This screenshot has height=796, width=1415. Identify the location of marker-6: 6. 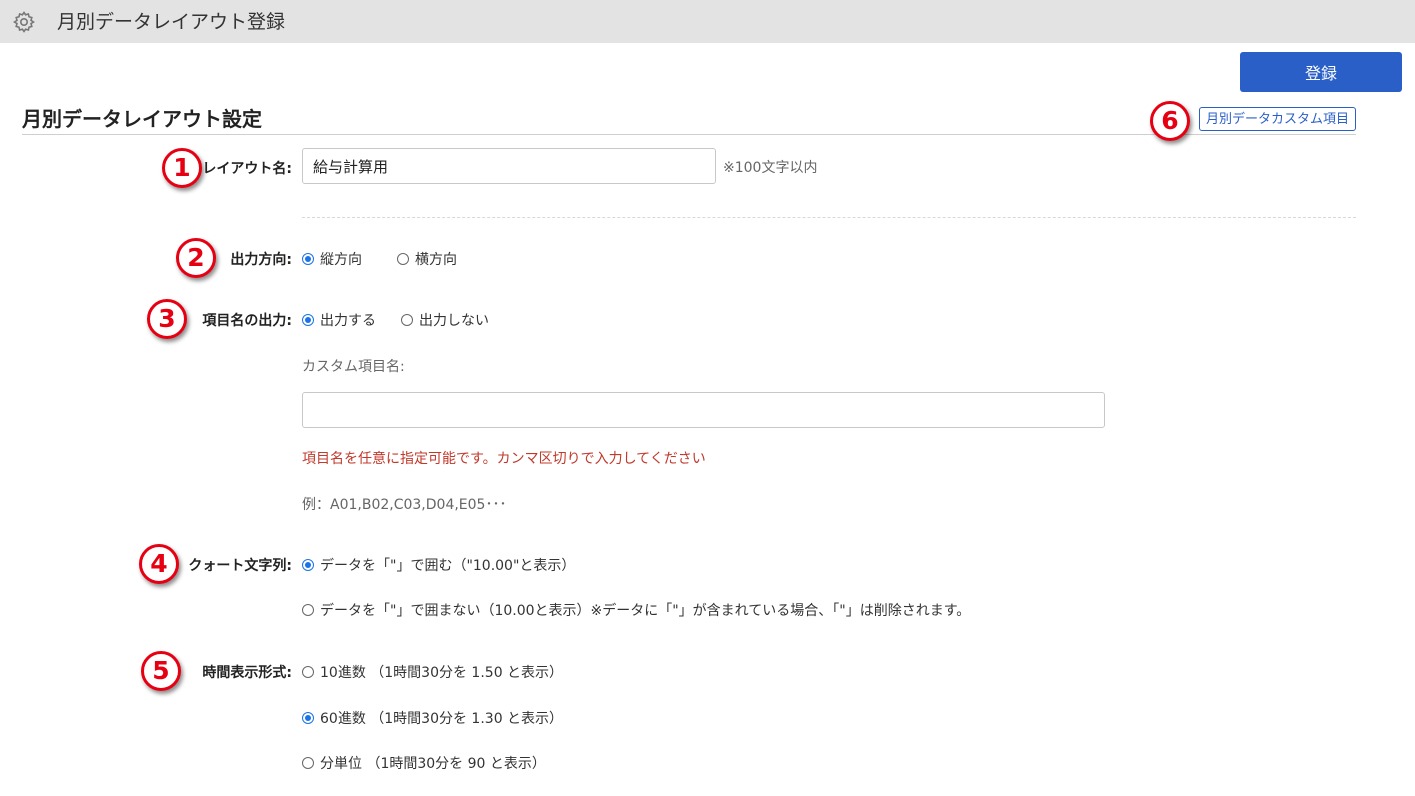
(1170, 121).